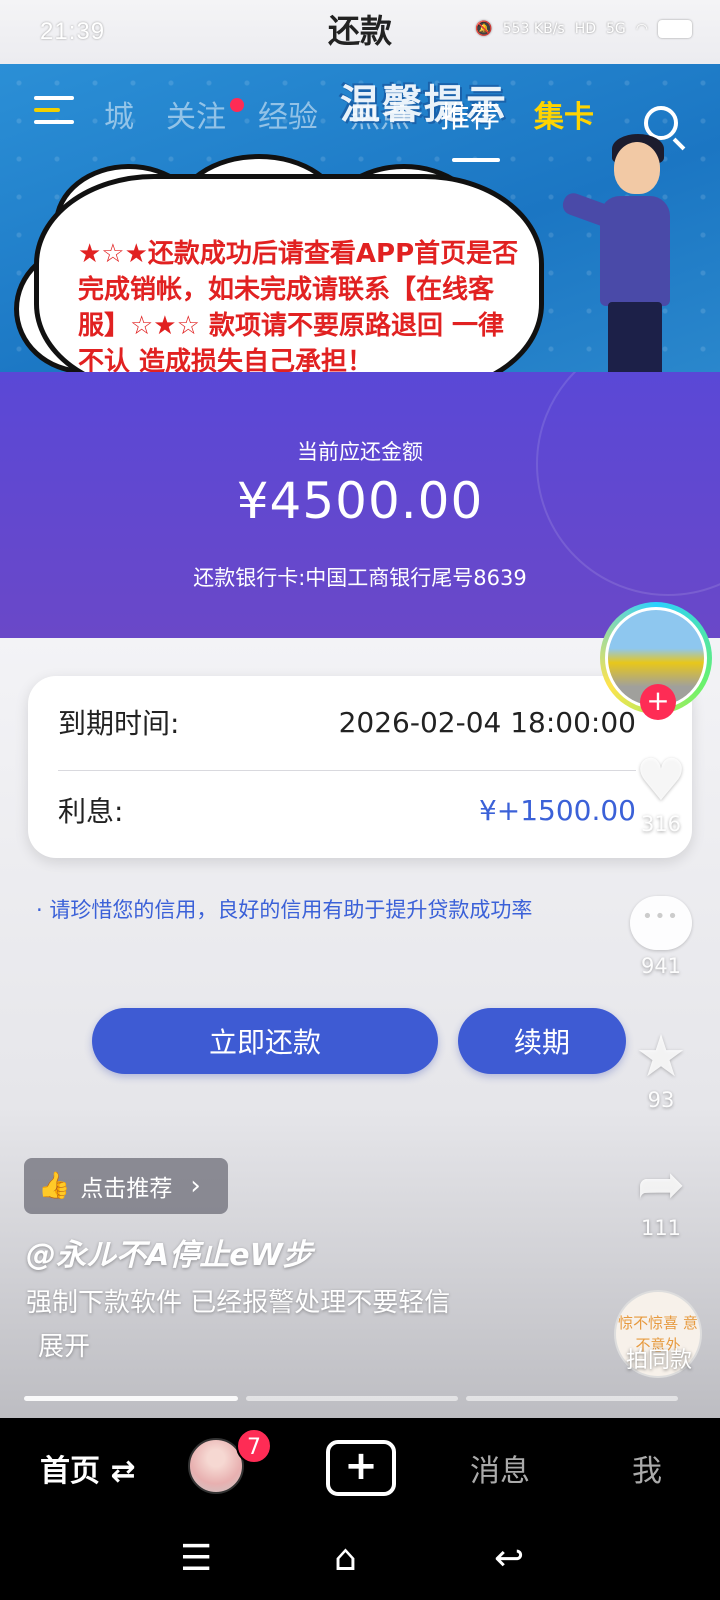 This screenshot has width=720, height=1600. What do you see at coordinates (647, 1468) in the screenshot?
I see `nav-me: 我` at bounding box center [647, 1468].